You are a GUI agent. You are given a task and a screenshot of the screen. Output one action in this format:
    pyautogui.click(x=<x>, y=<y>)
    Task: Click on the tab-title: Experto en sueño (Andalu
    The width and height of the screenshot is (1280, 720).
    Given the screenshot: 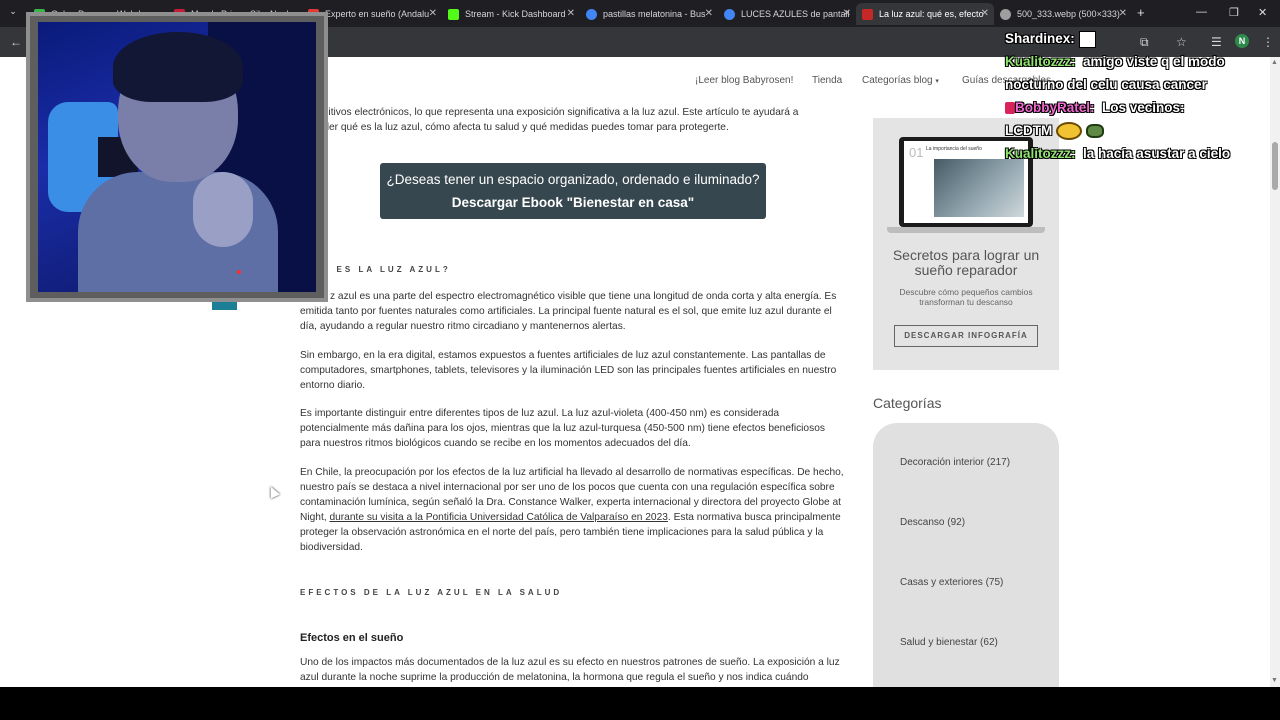 What is the action you would take?
    pyautogui.click(x=377, y=14)
    